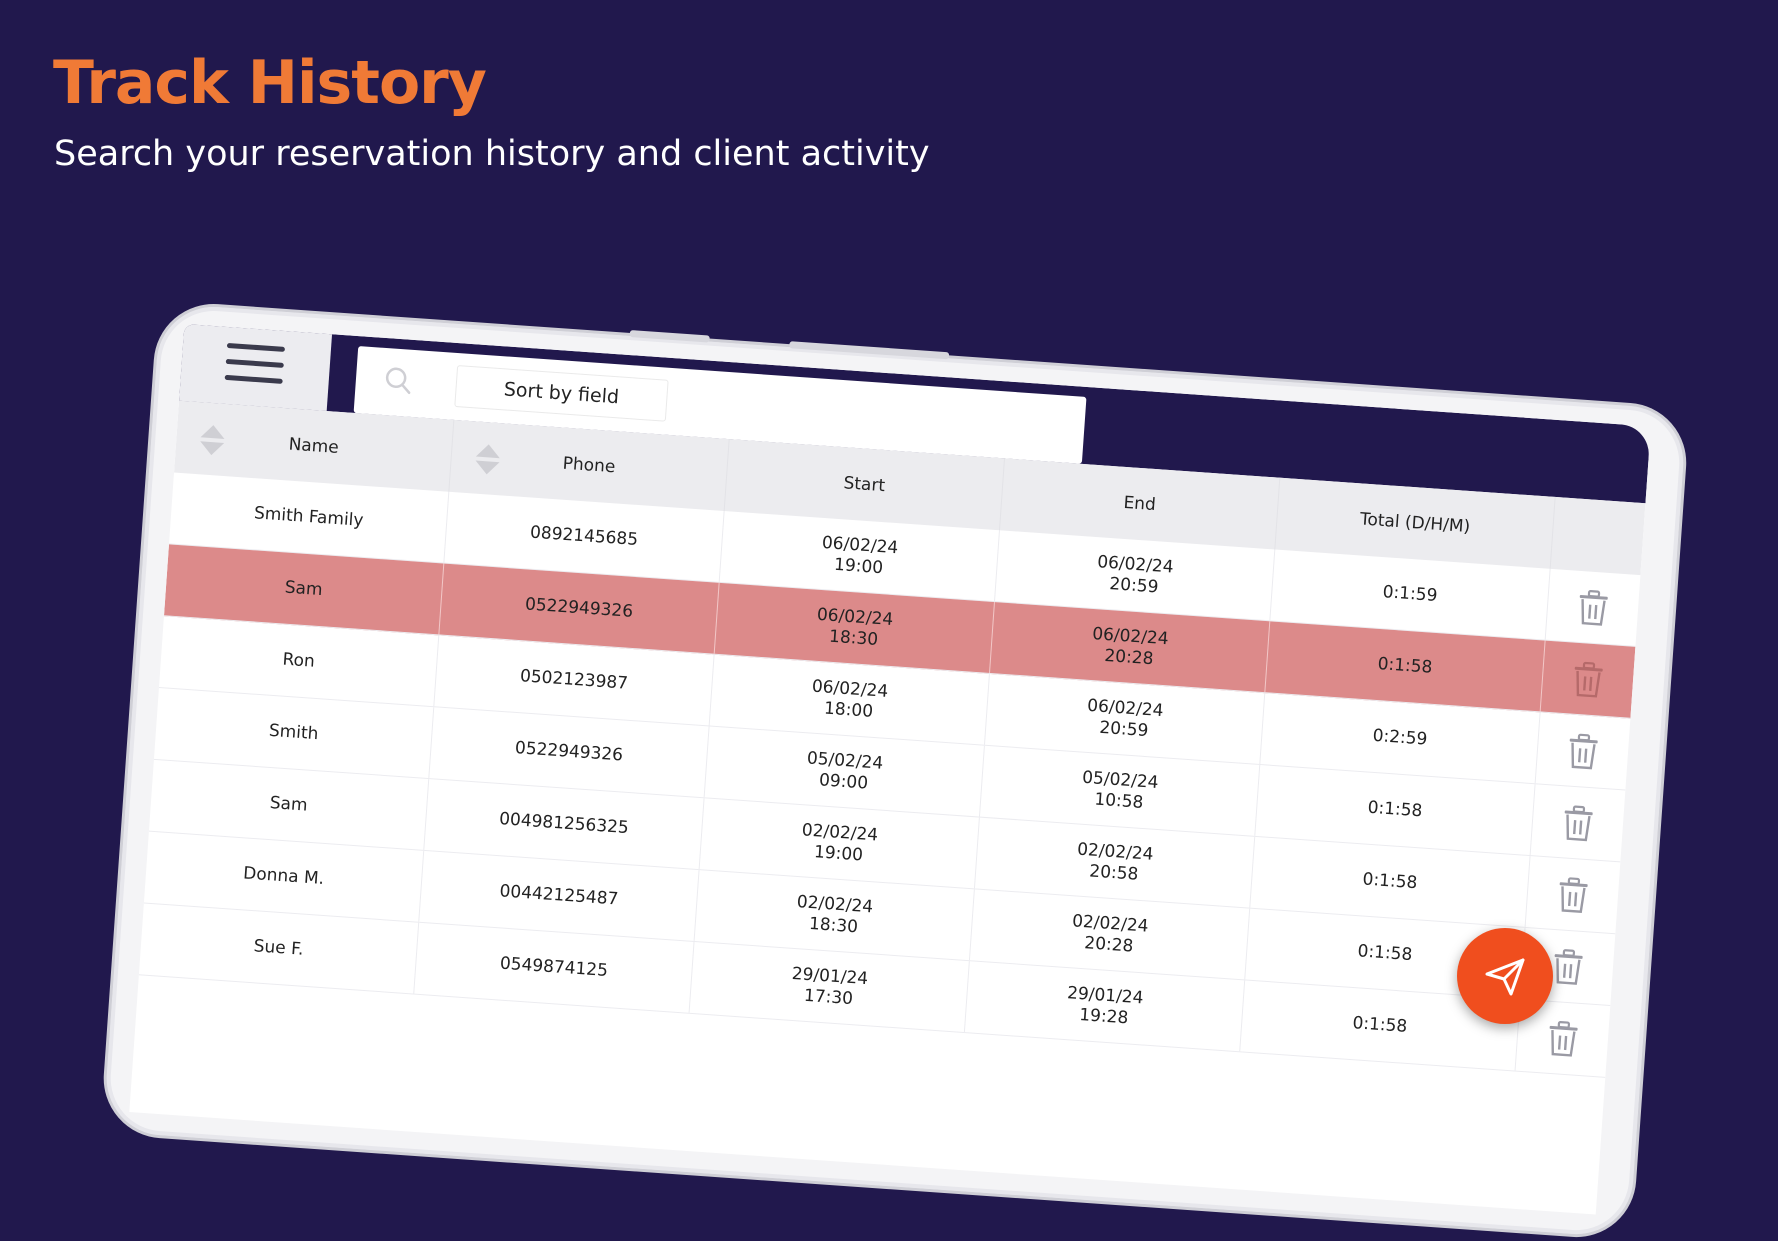 The image size is (1778, 1241). I want to click on column-header-actions, so click(1598, 536).